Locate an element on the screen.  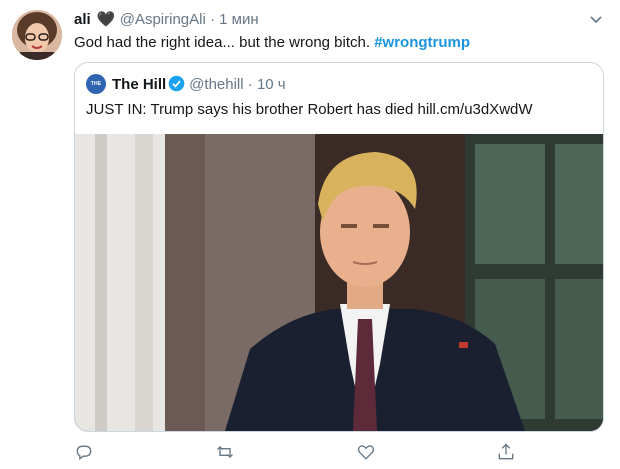
tweet-timestamp: 1 мин is located at coordinates (239, 19).